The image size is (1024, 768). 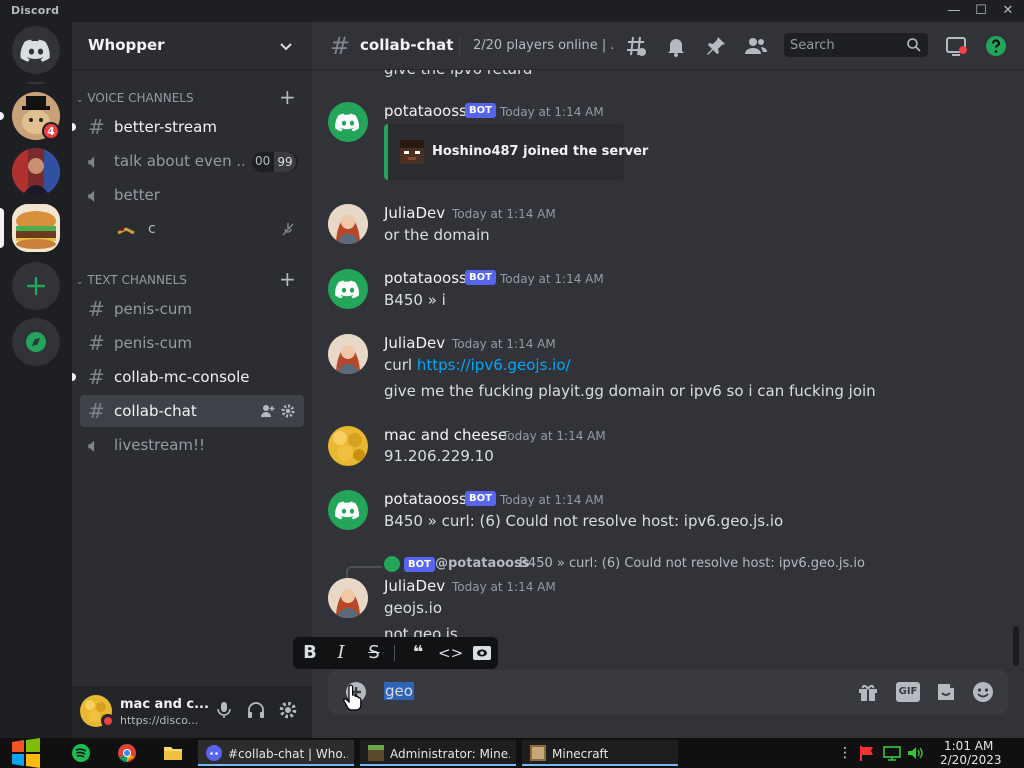 I want to click on channel-livestream: 🔈︎ livestream!!, so click(x=192, y=445).